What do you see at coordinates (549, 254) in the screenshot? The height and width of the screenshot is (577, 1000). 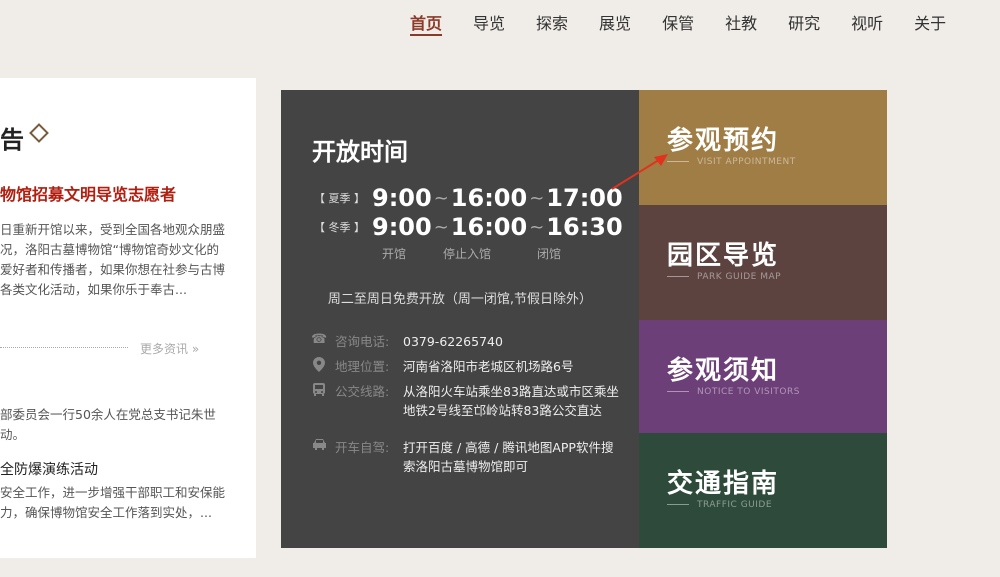 I see `label-close: 闭馆` at bounding box center [549, 254].